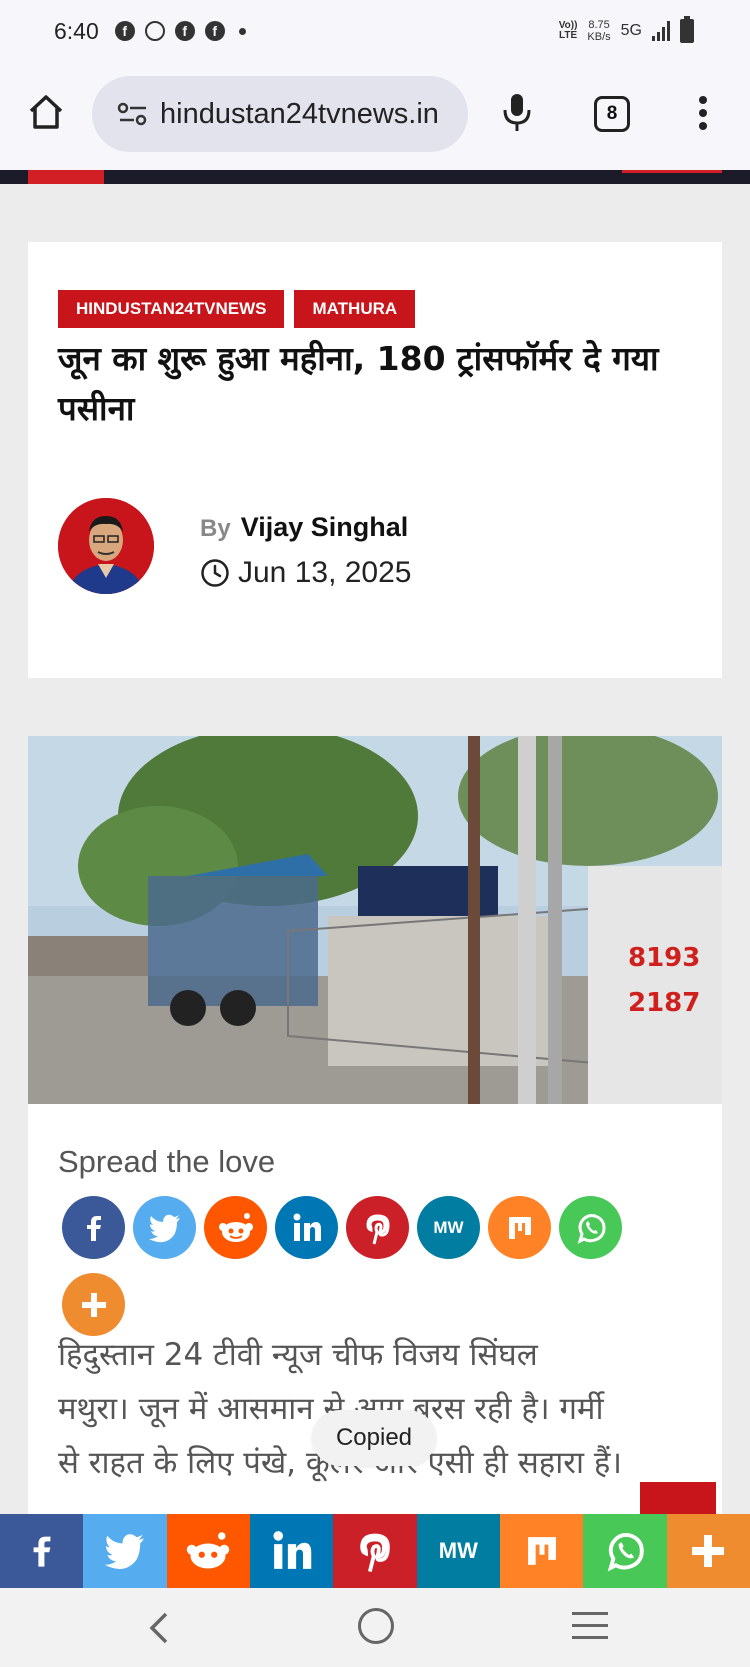 Image resolution: width=750 pixels, height=1667 pixels. Describe the element at coordinates (133, 114) in the screenshot. I see `site-settings-icon` at that location.